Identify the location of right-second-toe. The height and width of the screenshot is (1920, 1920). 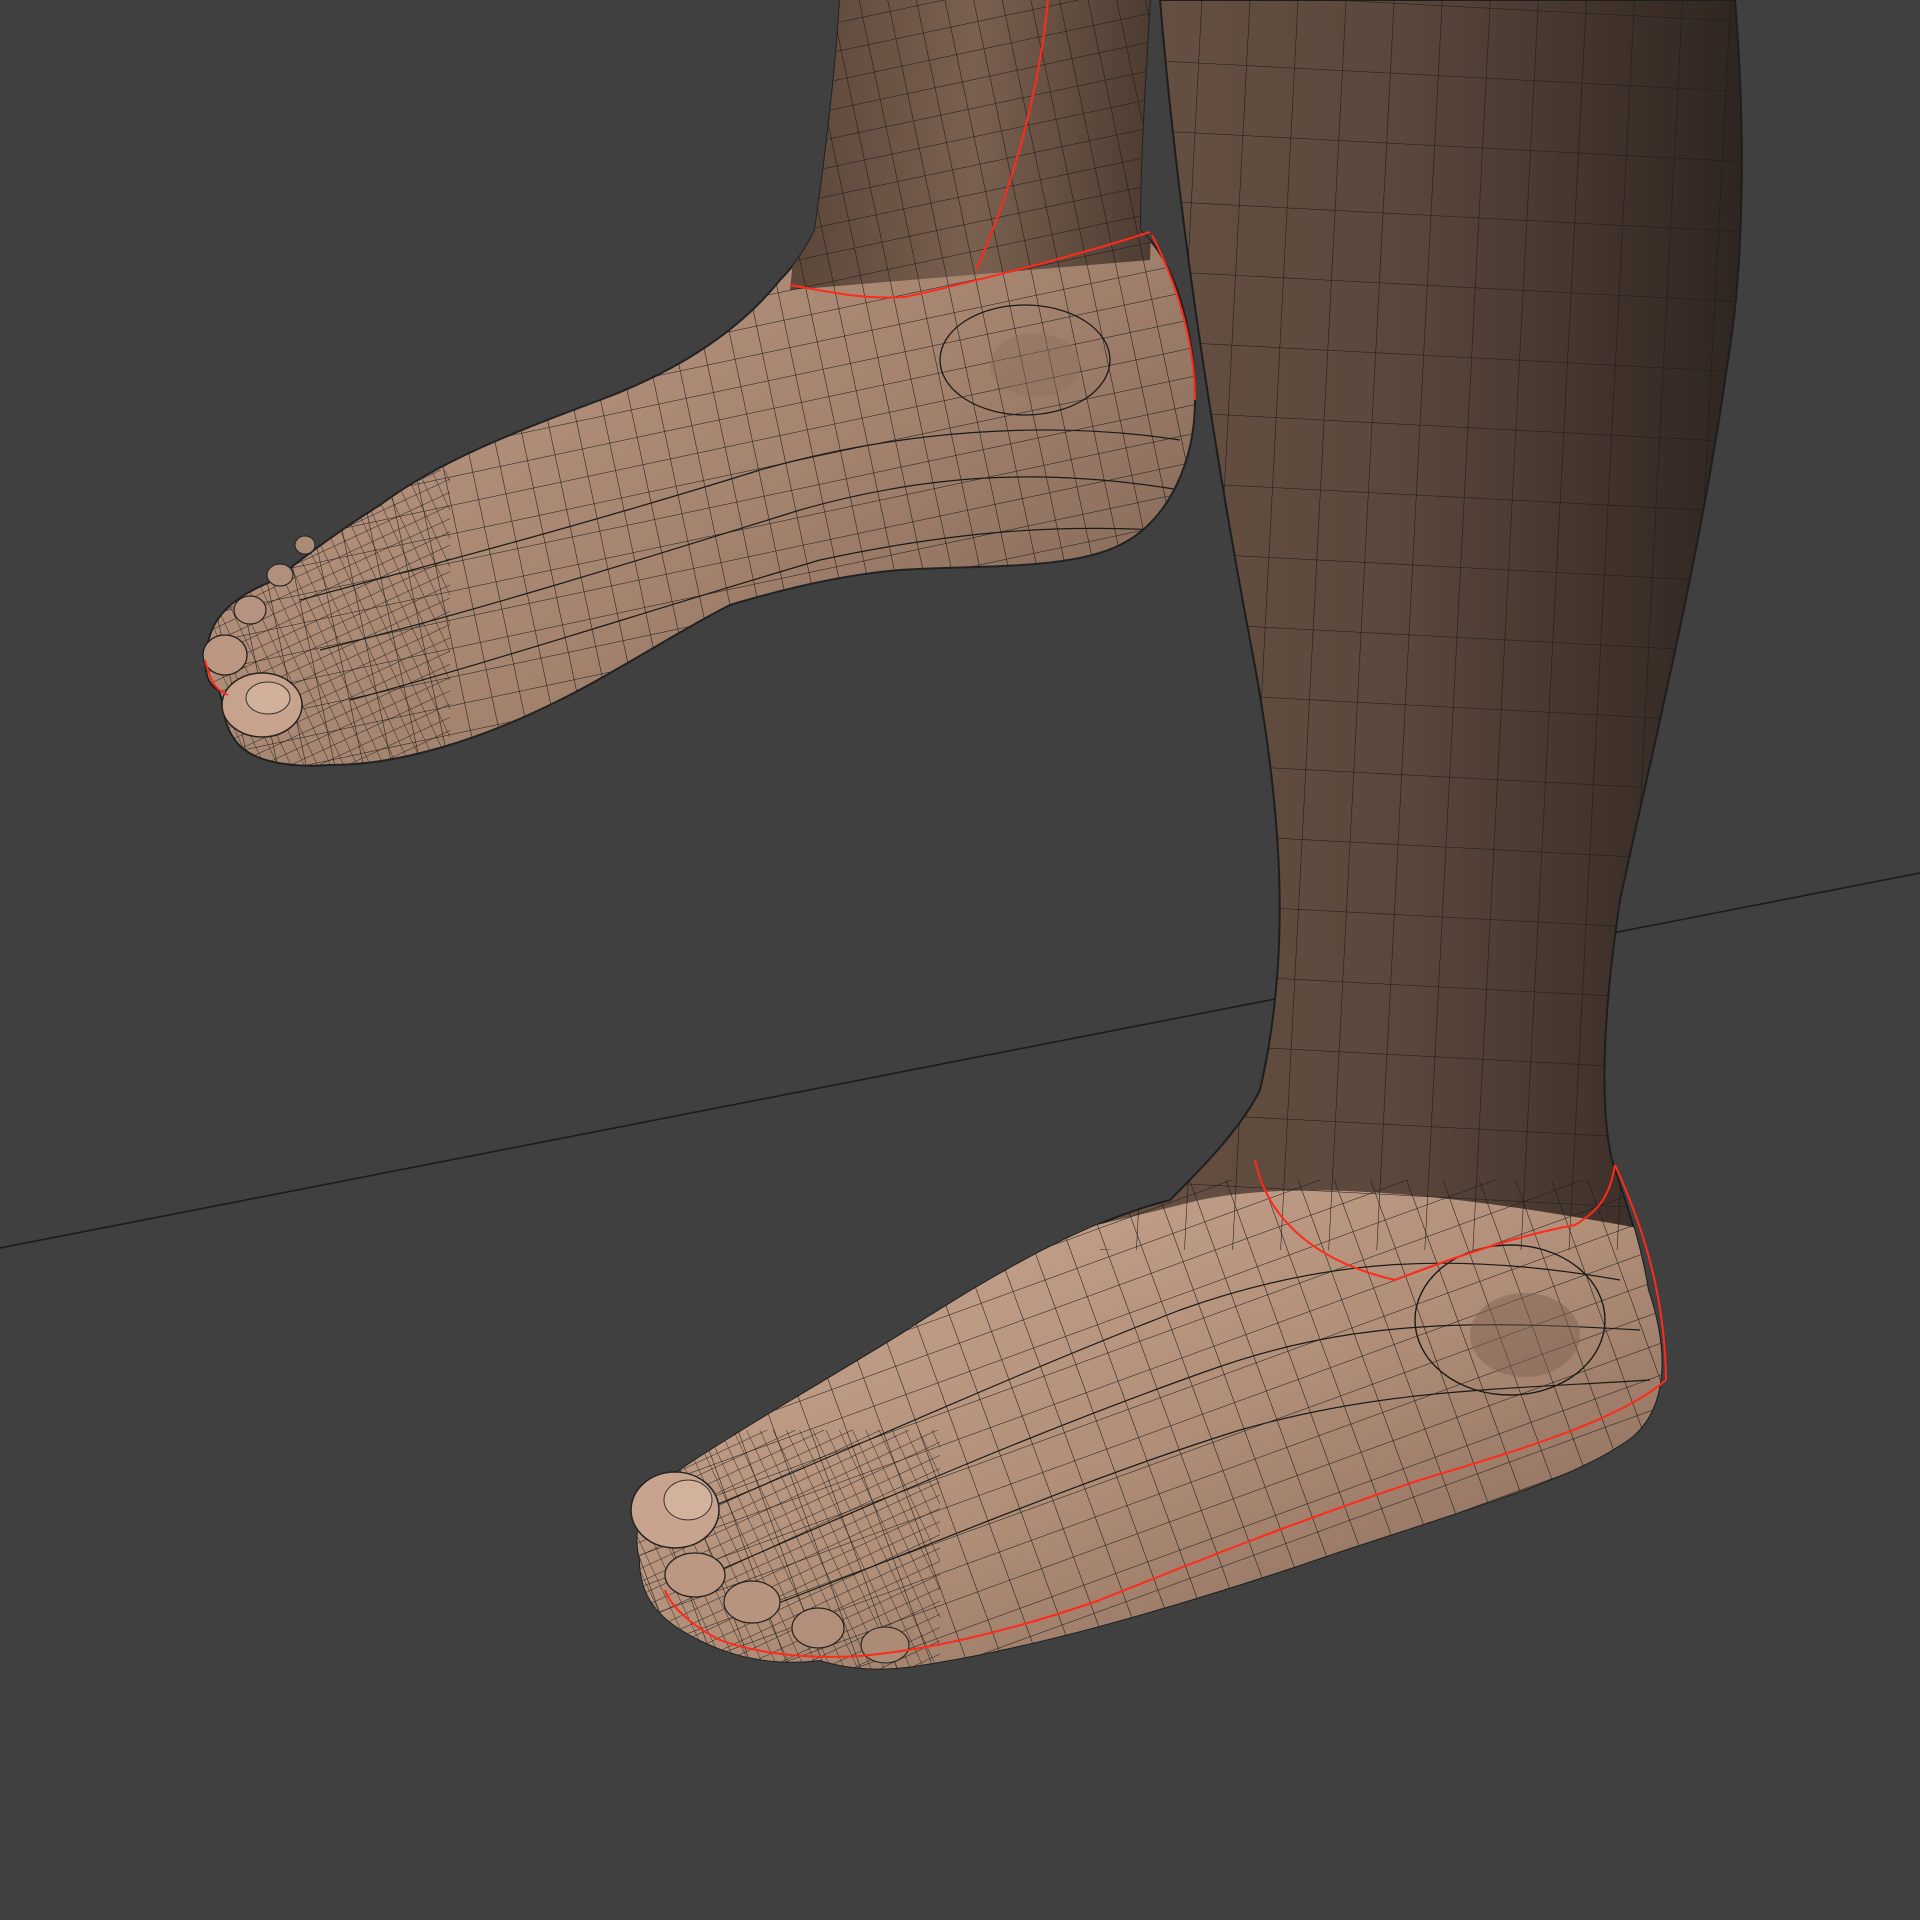
(695, 1575).